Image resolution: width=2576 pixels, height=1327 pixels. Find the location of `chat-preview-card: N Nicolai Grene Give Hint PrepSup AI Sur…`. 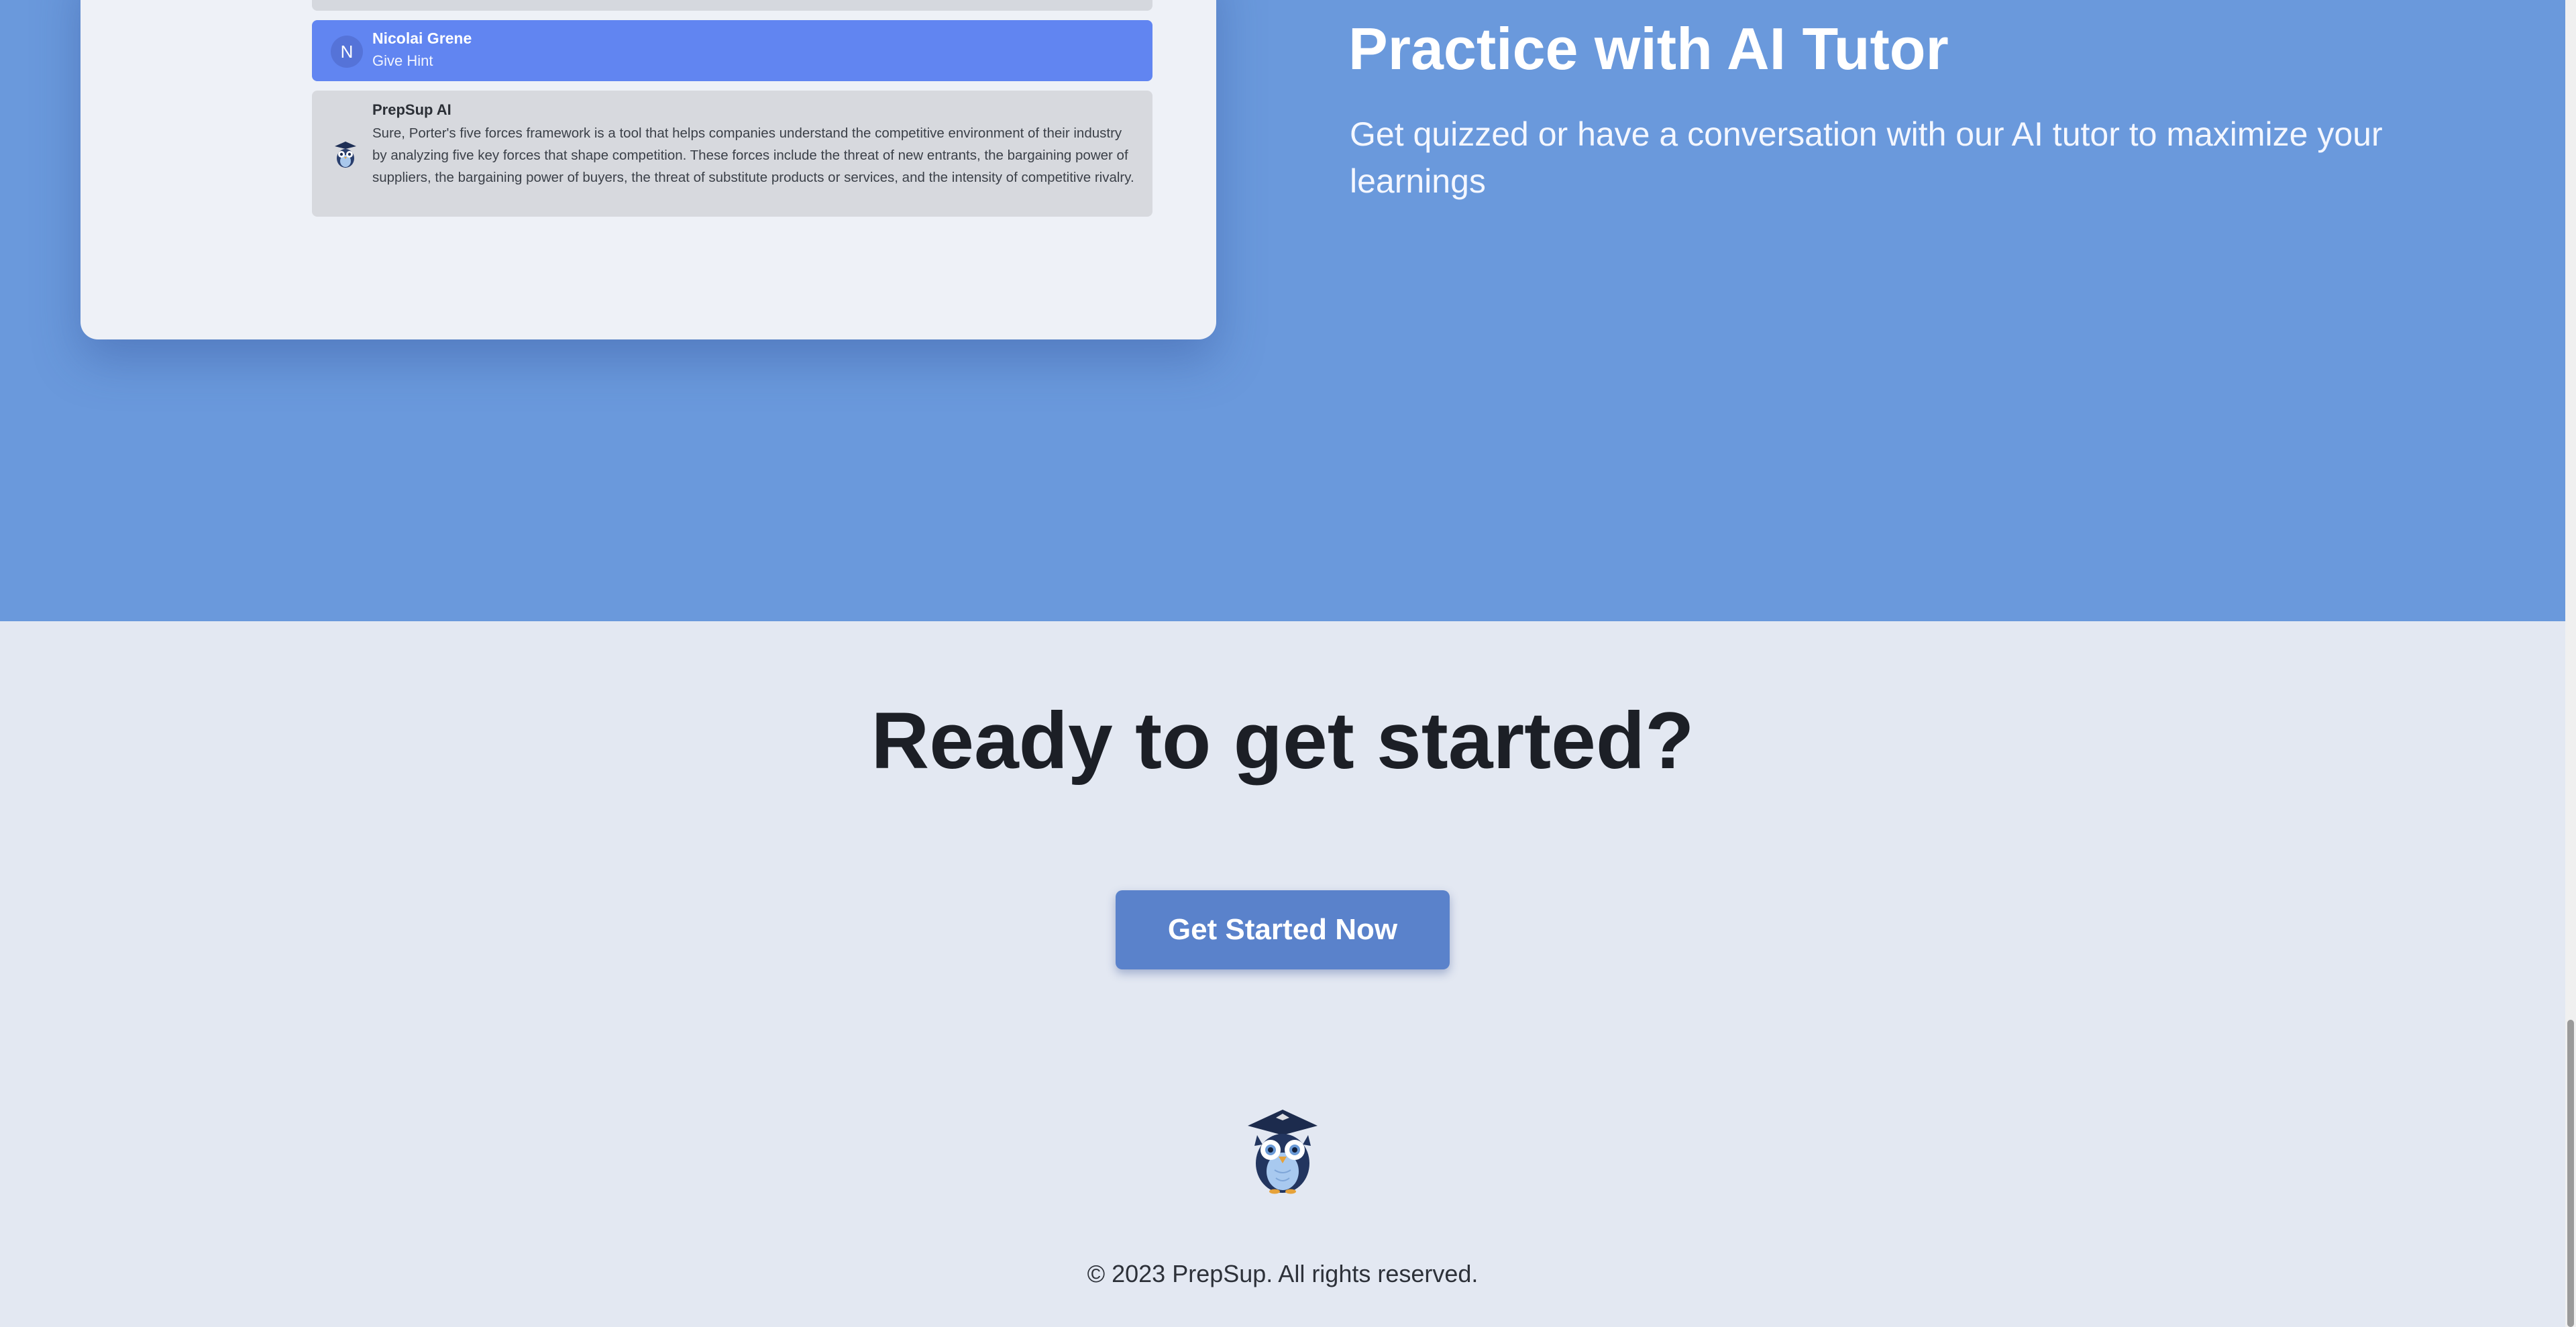

chat-preview-card: N Nicolai Grene Give Hint PrepSup AI Sur… is located at coordinates (648, 169).